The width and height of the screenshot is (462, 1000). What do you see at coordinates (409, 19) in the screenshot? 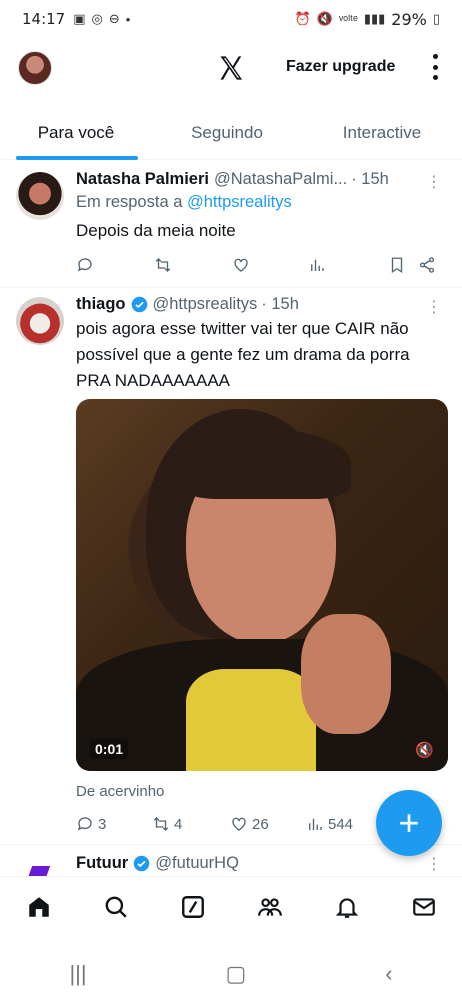
I see `battery-percent: 29%` at bounding box center [409, 19].